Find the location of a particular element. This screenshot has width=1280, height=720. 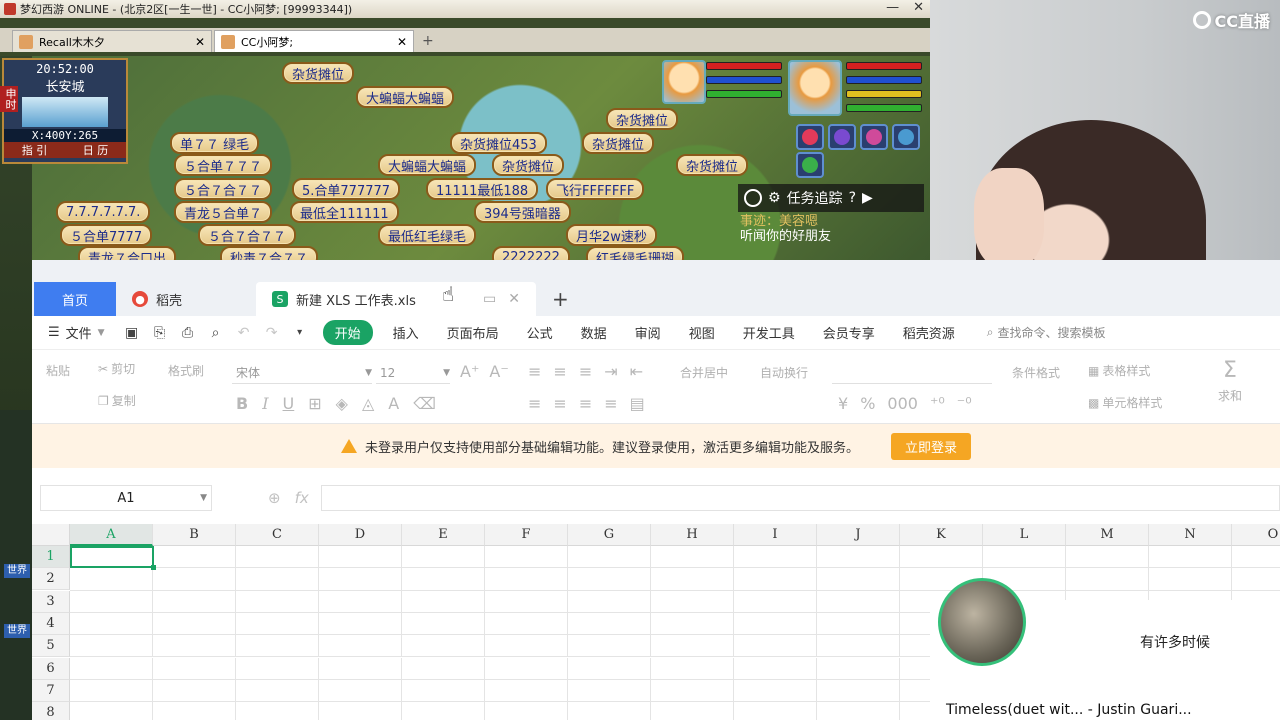

distribute-icon: ▤ is located at coordinates (637, 403).